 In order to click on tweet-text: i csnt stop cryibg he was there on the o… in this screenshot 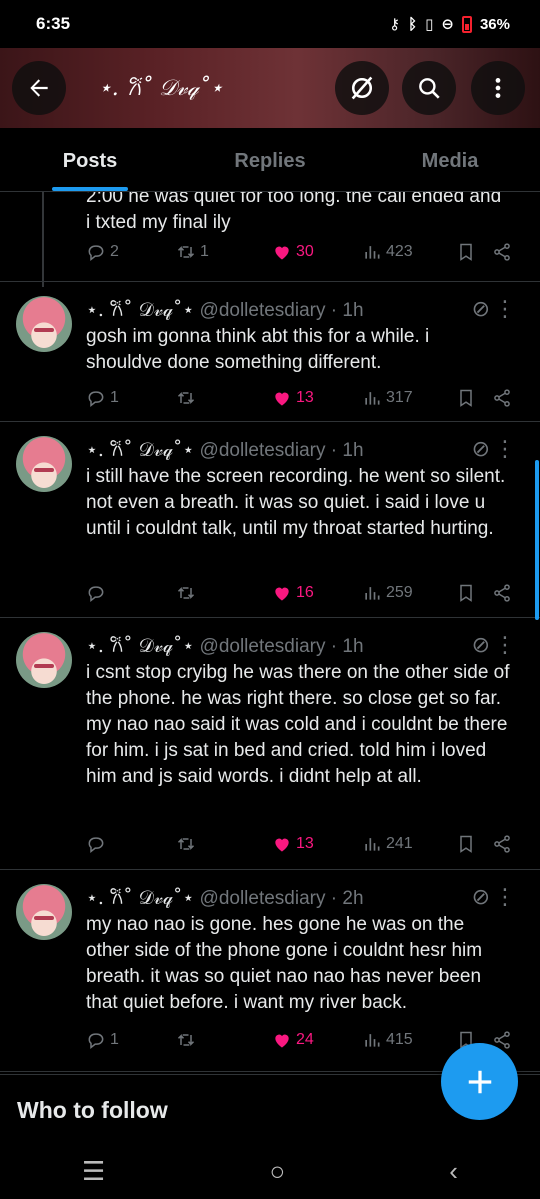, I will do `click(298, 724)`.